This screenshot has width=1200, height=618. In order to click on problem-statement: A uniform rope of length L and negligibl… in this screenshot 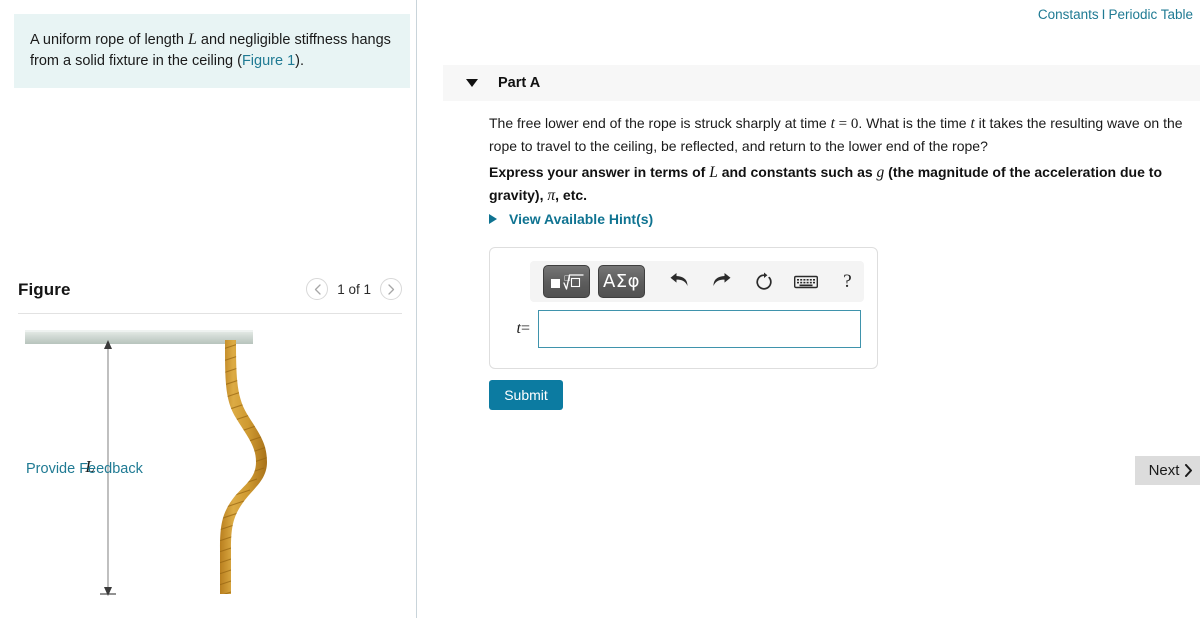, I will do `click(212, 51)`.